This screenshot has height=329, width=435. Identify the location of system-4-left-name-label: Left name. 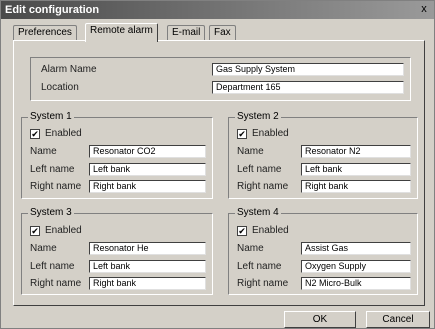
(259, 266).